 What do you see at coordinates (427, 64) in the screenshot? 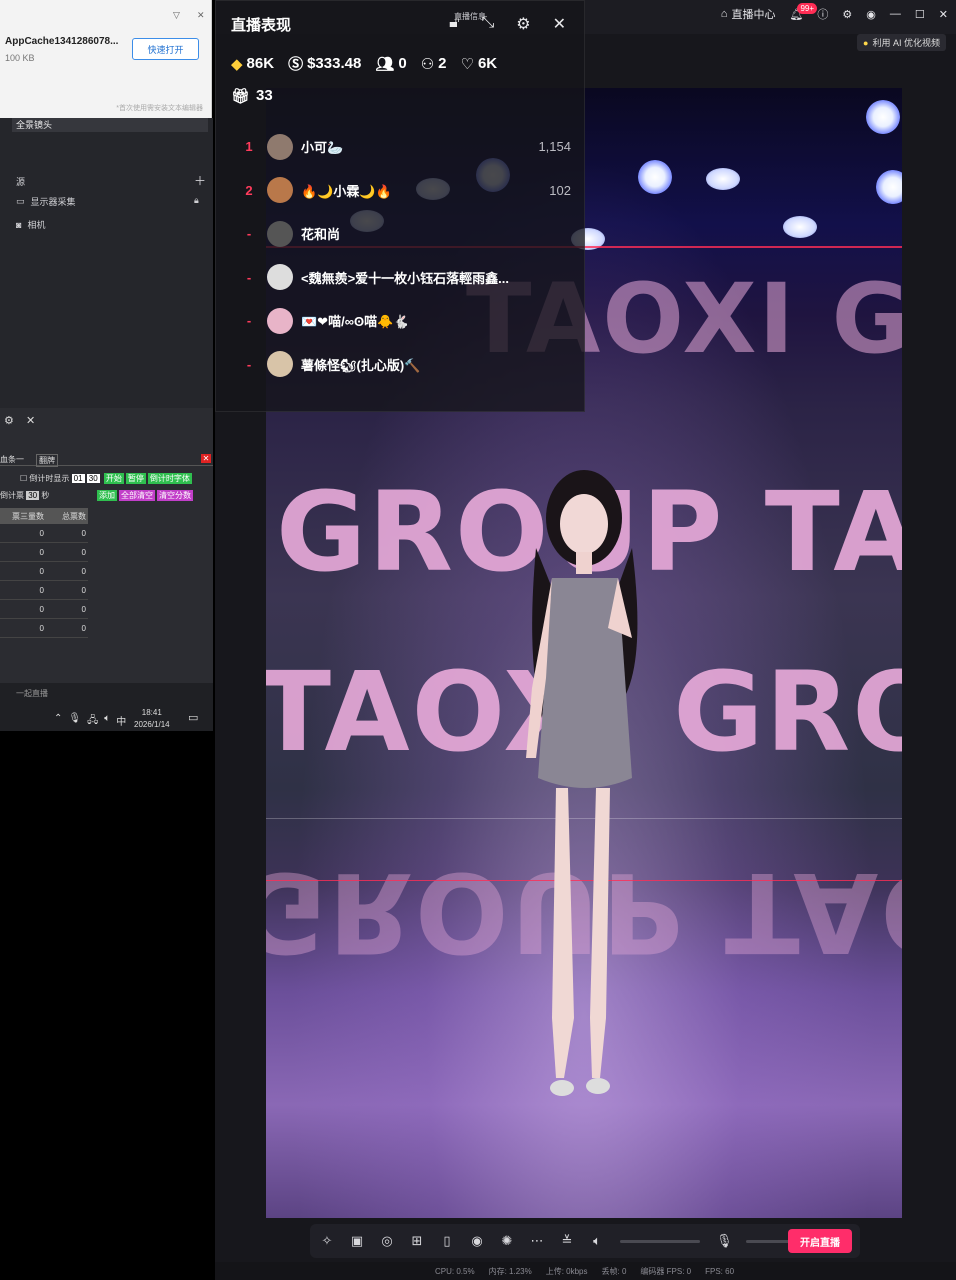
I see `user-add-icon: ⚇` at bounding box center [427, 64].